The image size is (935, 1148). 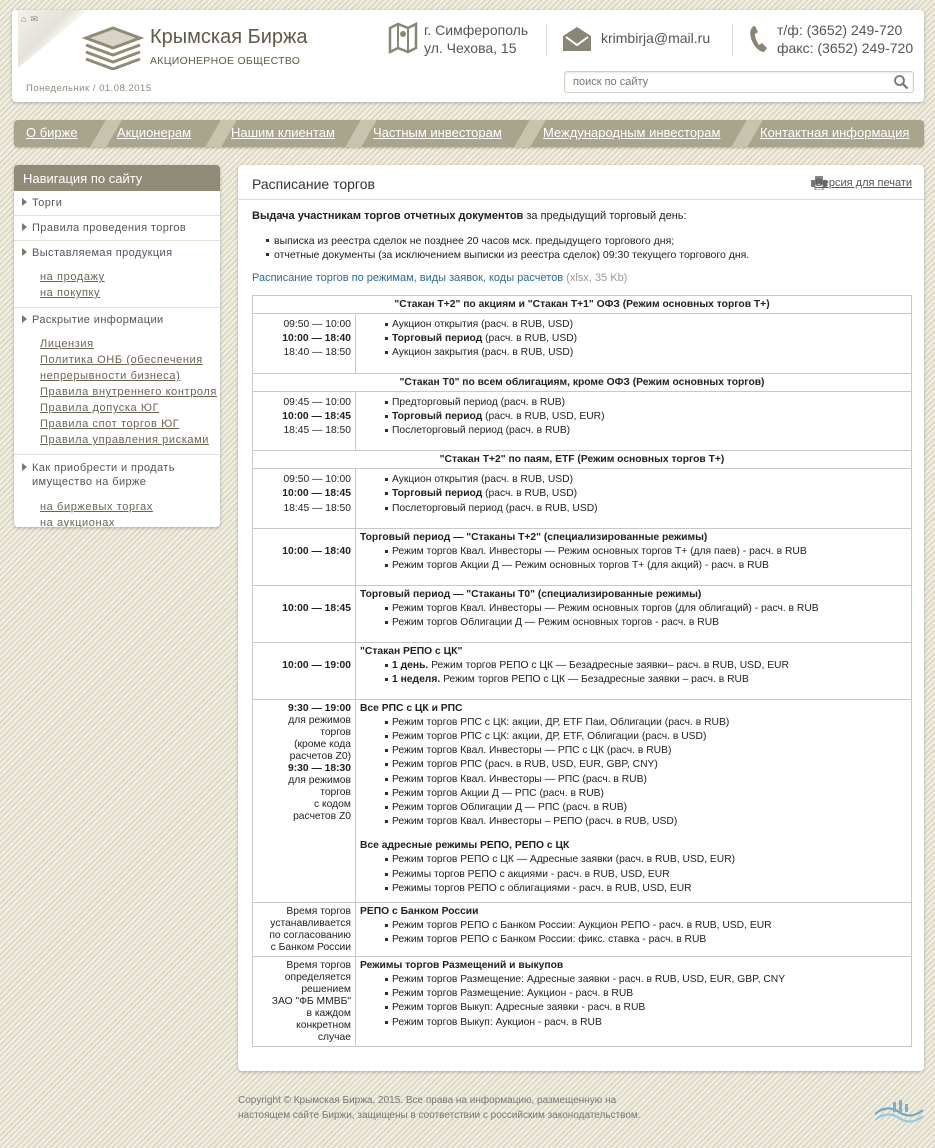 What do you see at coordinates (130, 344) in the screenshot?
I see `sidebar-subitem-license: Лицензия` at bounding box center [130, 344].